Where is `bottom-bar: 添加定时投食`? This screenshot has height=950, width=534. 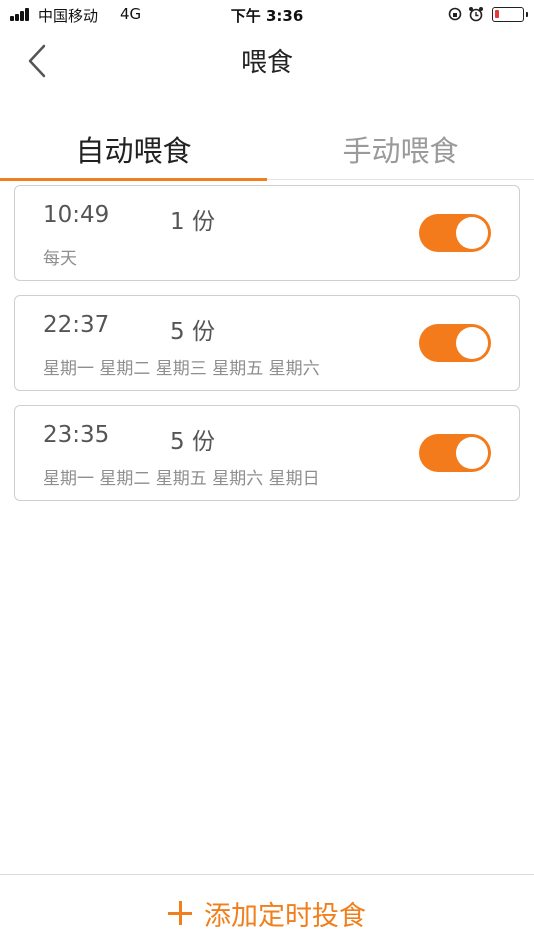 bottom-bar: 添加定时投食 is located at coordinates (267, 912).